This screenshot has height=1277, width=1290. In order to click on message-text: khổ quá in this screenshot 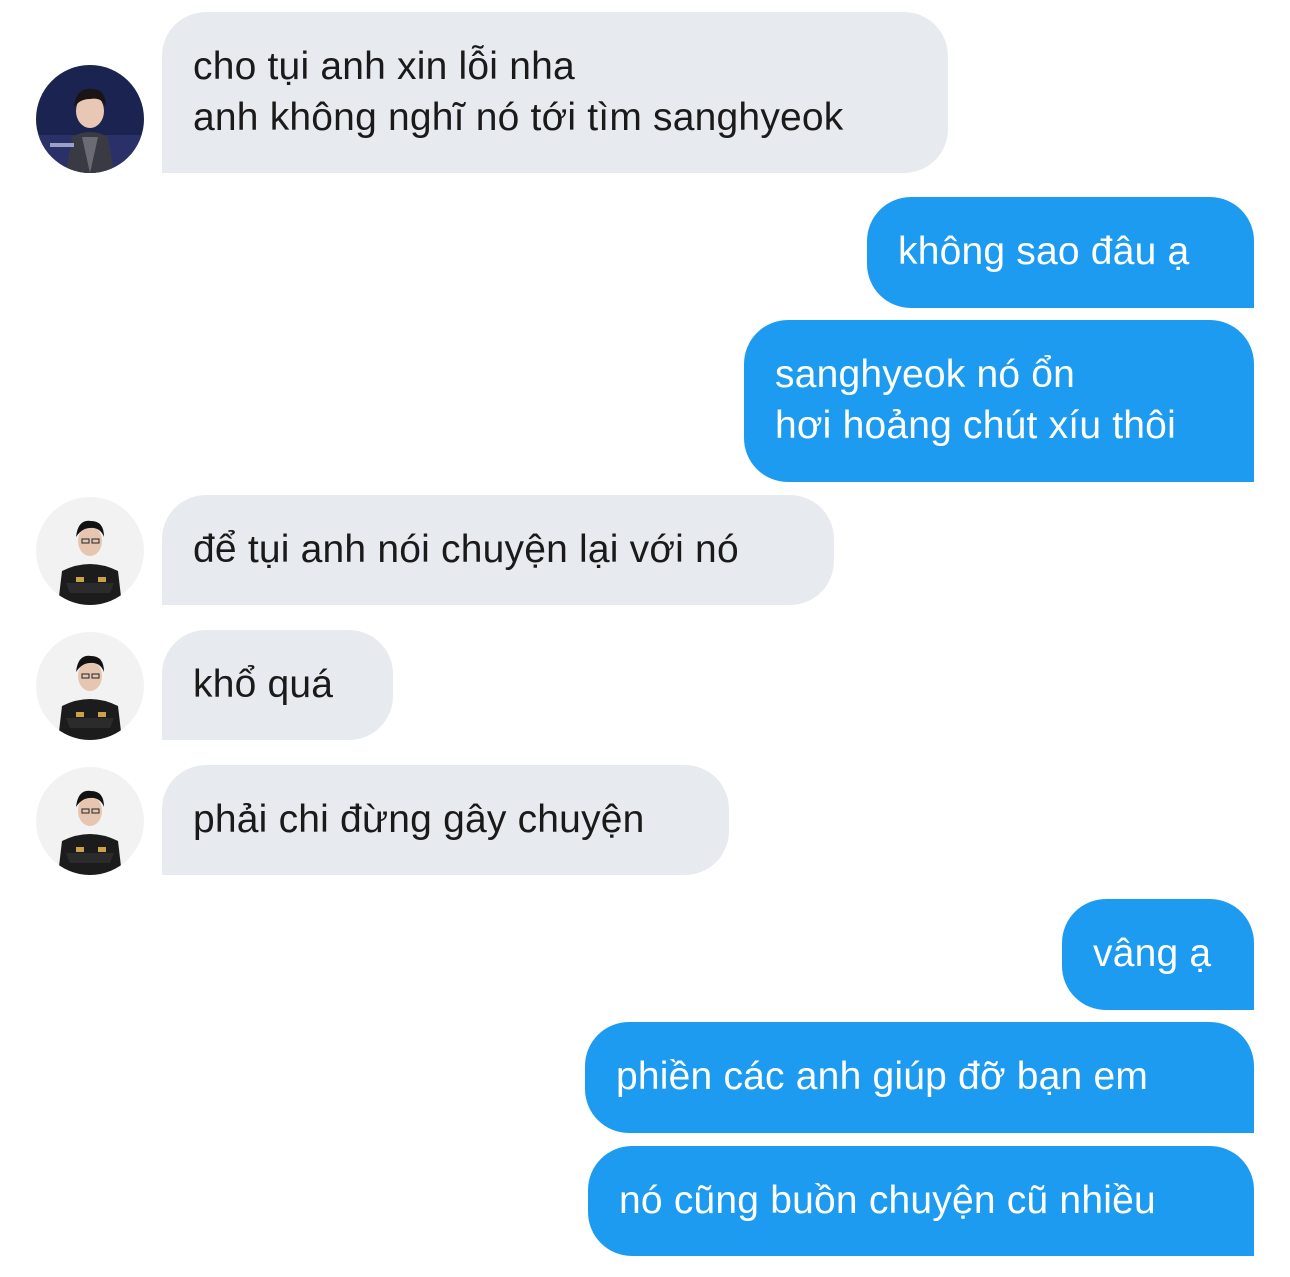, I will do `click(263, 684)`.